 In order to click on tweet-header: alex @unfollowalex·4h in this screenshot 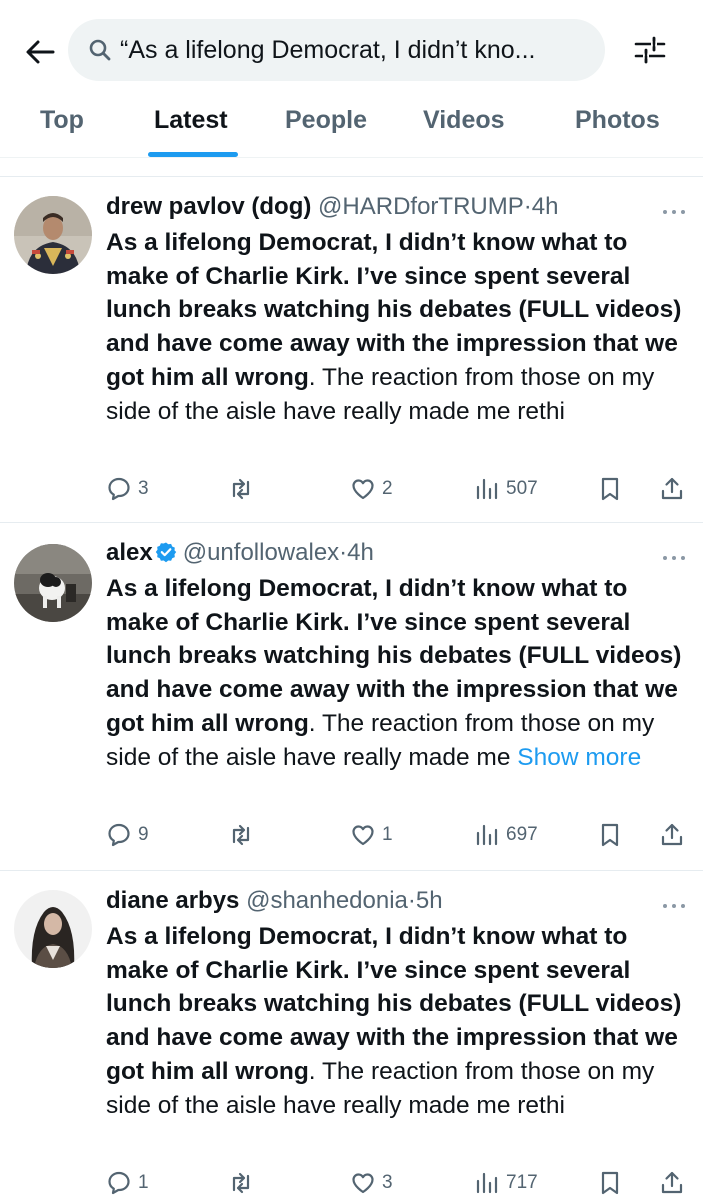, I will do `click(240, 553)`.